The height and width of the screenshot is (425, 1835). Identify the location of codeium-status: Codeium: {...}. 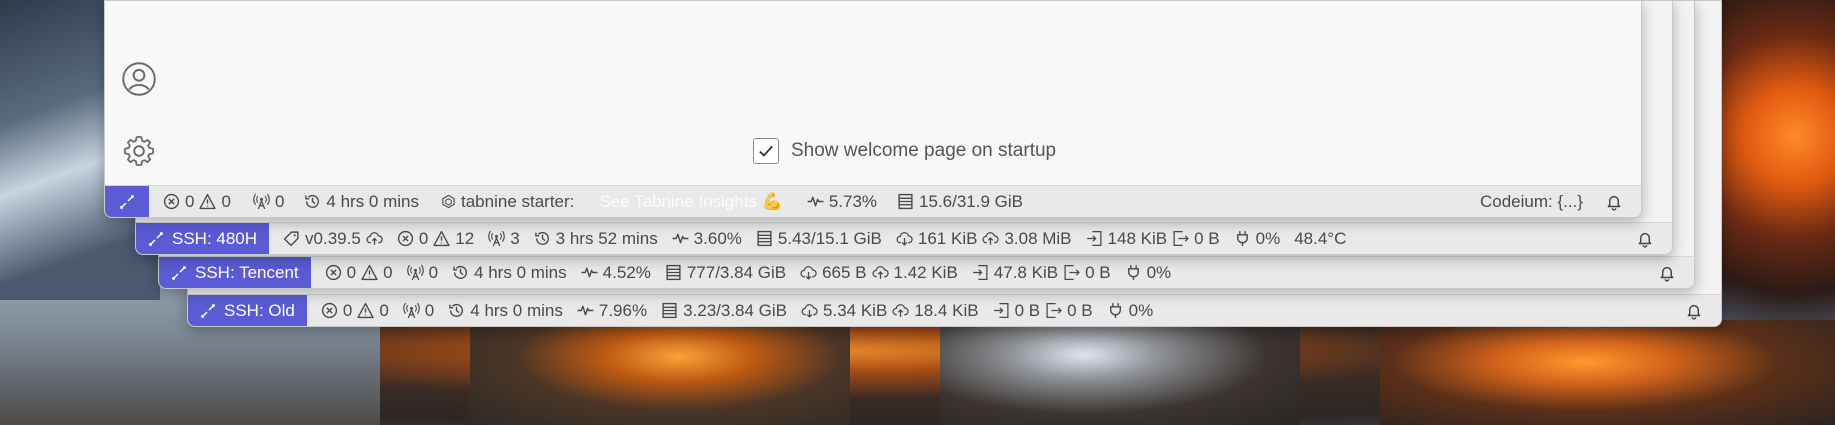
(1531, 202).